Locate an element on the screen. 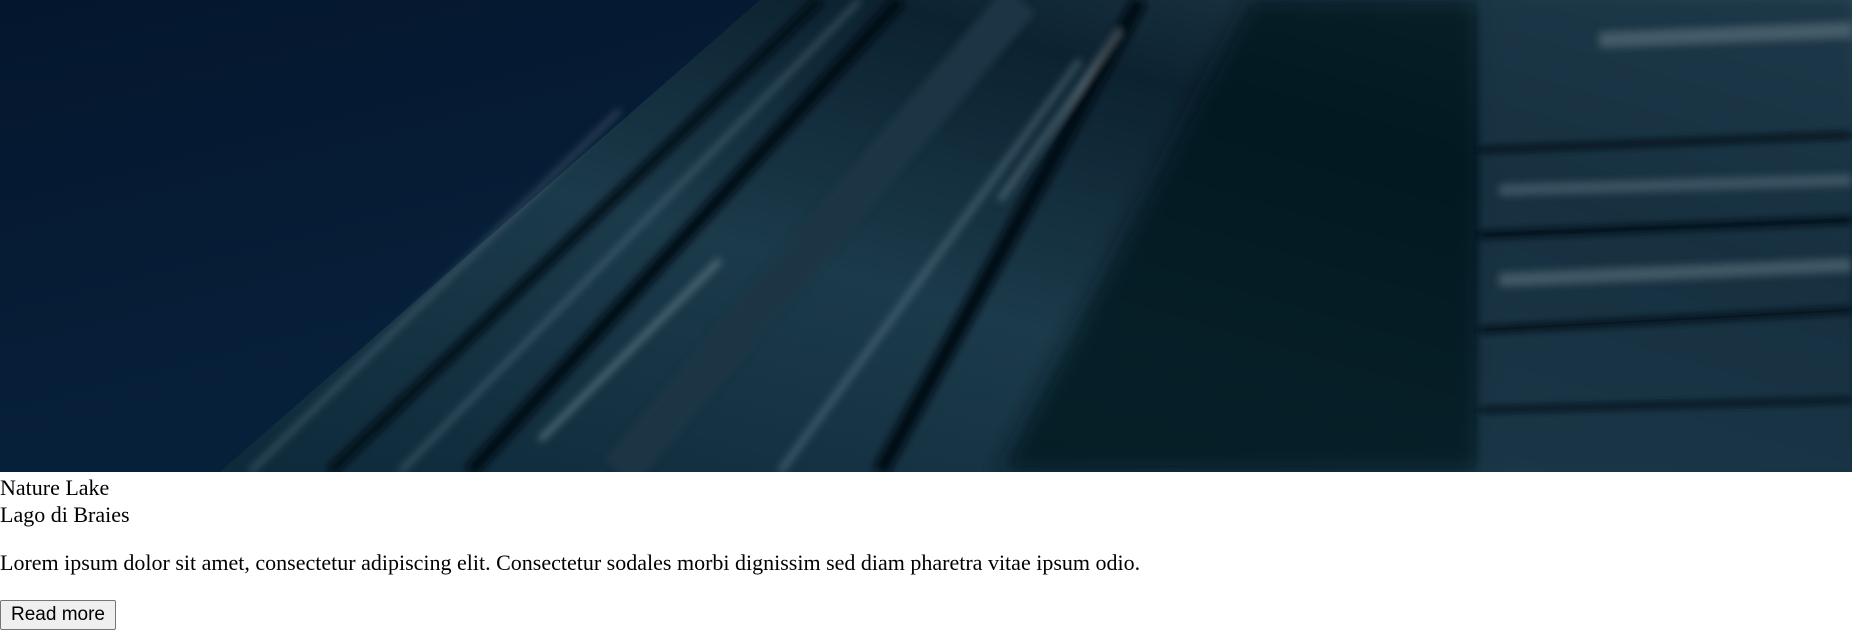  card-eyebrow: Nature Lake is located at coordinates (55, 487).